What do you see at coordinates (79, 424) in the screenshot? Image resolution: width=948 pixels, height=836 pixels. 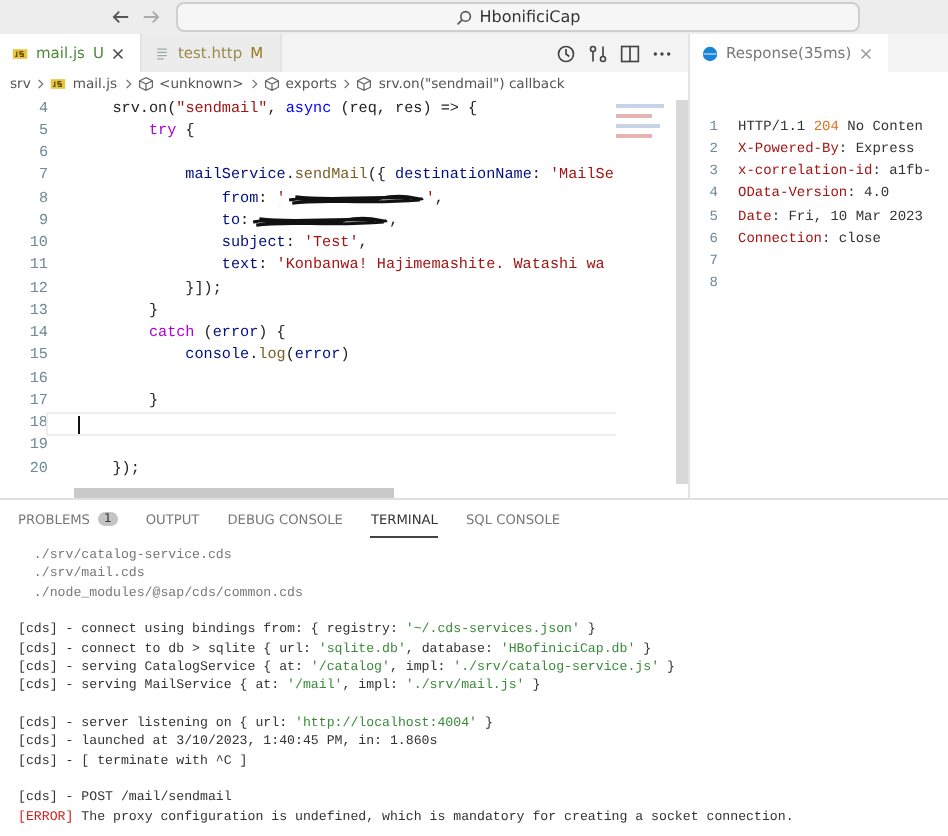 I see `text-cursor` at bounding box center [79, 424].